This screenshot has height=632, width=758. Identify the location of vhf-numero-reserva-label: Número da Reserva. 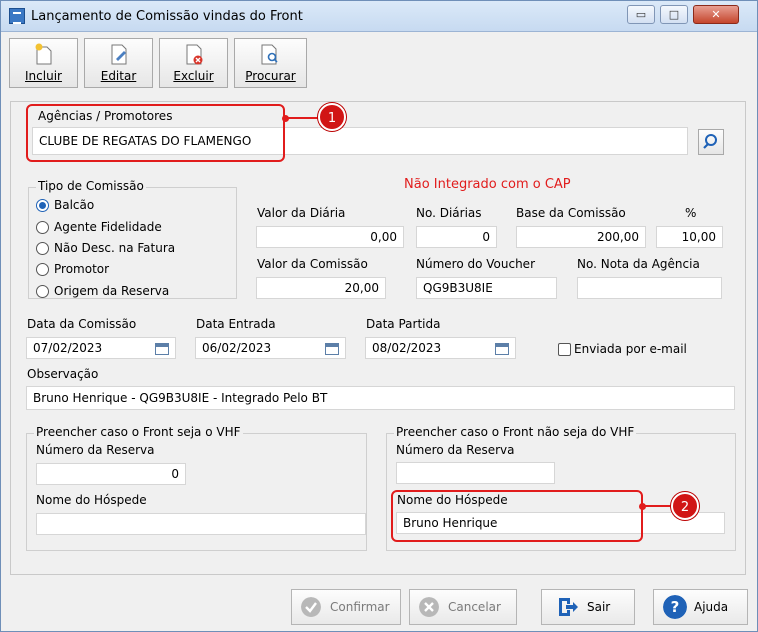
(95, 450).